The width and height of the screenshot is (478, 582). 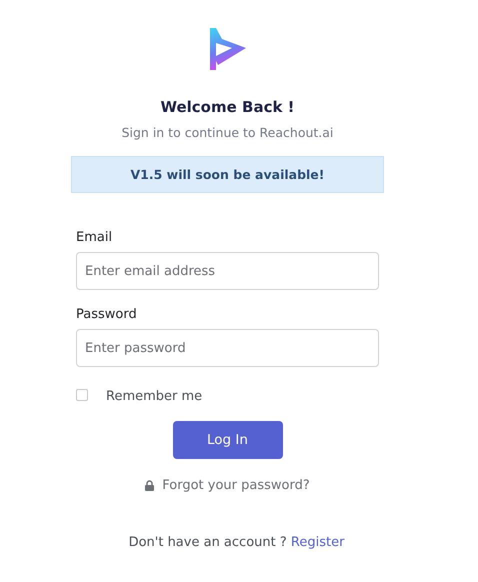 What do you see at coordinates (227, 440) in the screenshot?
I see `login-button: Log In` at bounding box center [227, 440].